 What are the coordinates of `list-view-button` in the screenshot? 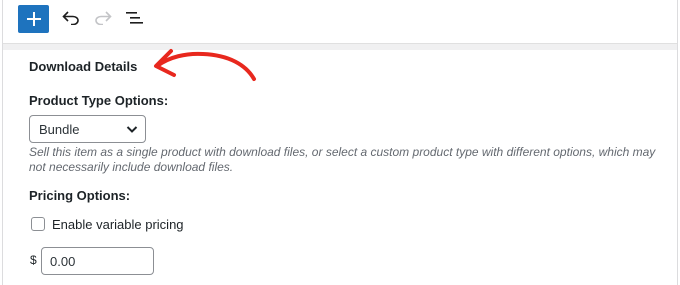 It's located at (135, 18).